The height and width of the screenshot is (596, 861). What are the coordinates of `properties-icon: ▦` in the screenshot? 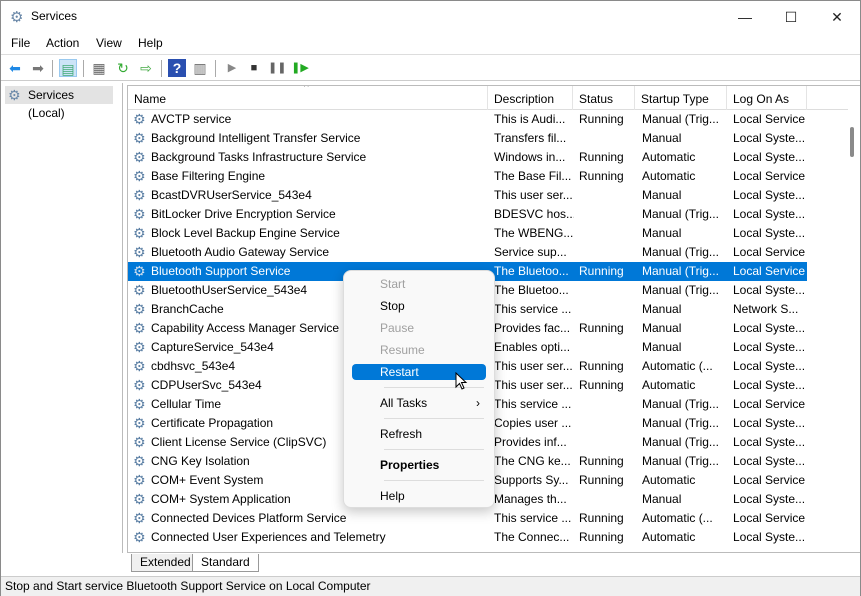 It's located at (99, 68).